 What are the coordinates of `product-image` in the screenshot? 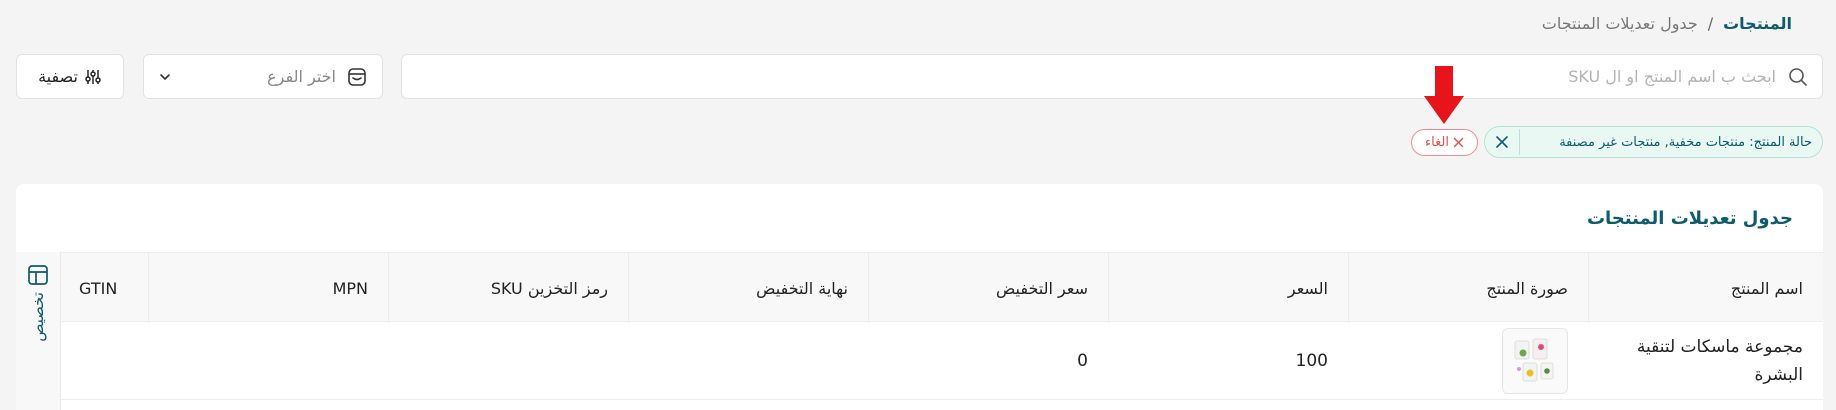 It's located at (1534, 360).